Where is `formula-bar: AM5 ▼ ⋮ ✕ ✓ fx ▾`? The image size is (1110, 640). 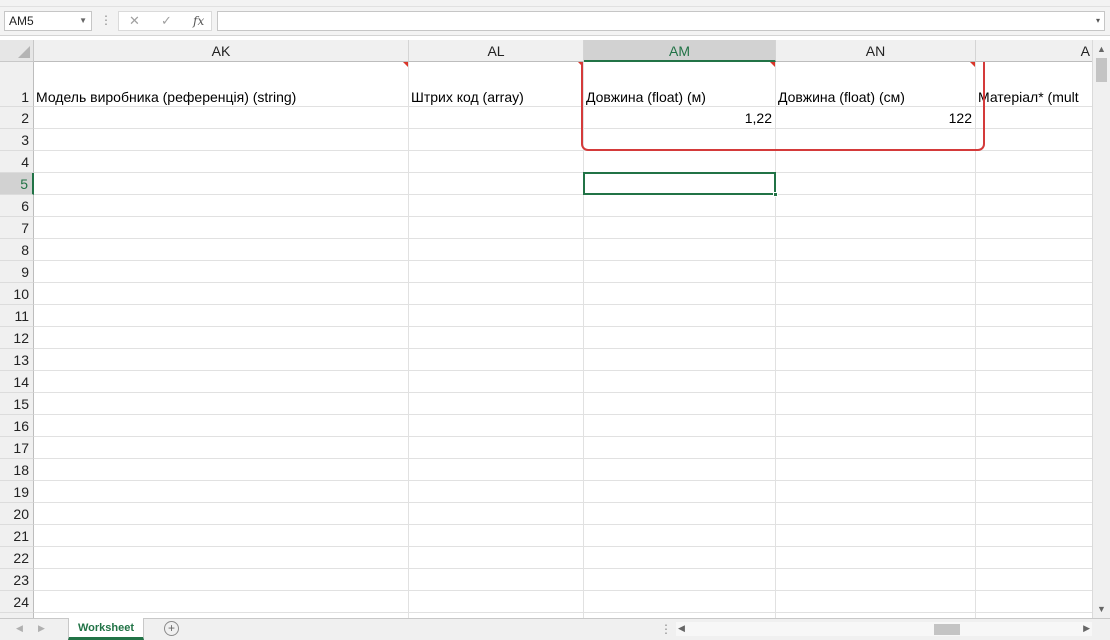
formula-bar: AM5 ▼ ⋮ ✕ ✓ fx ▾ is located at coordinates (555, 21).